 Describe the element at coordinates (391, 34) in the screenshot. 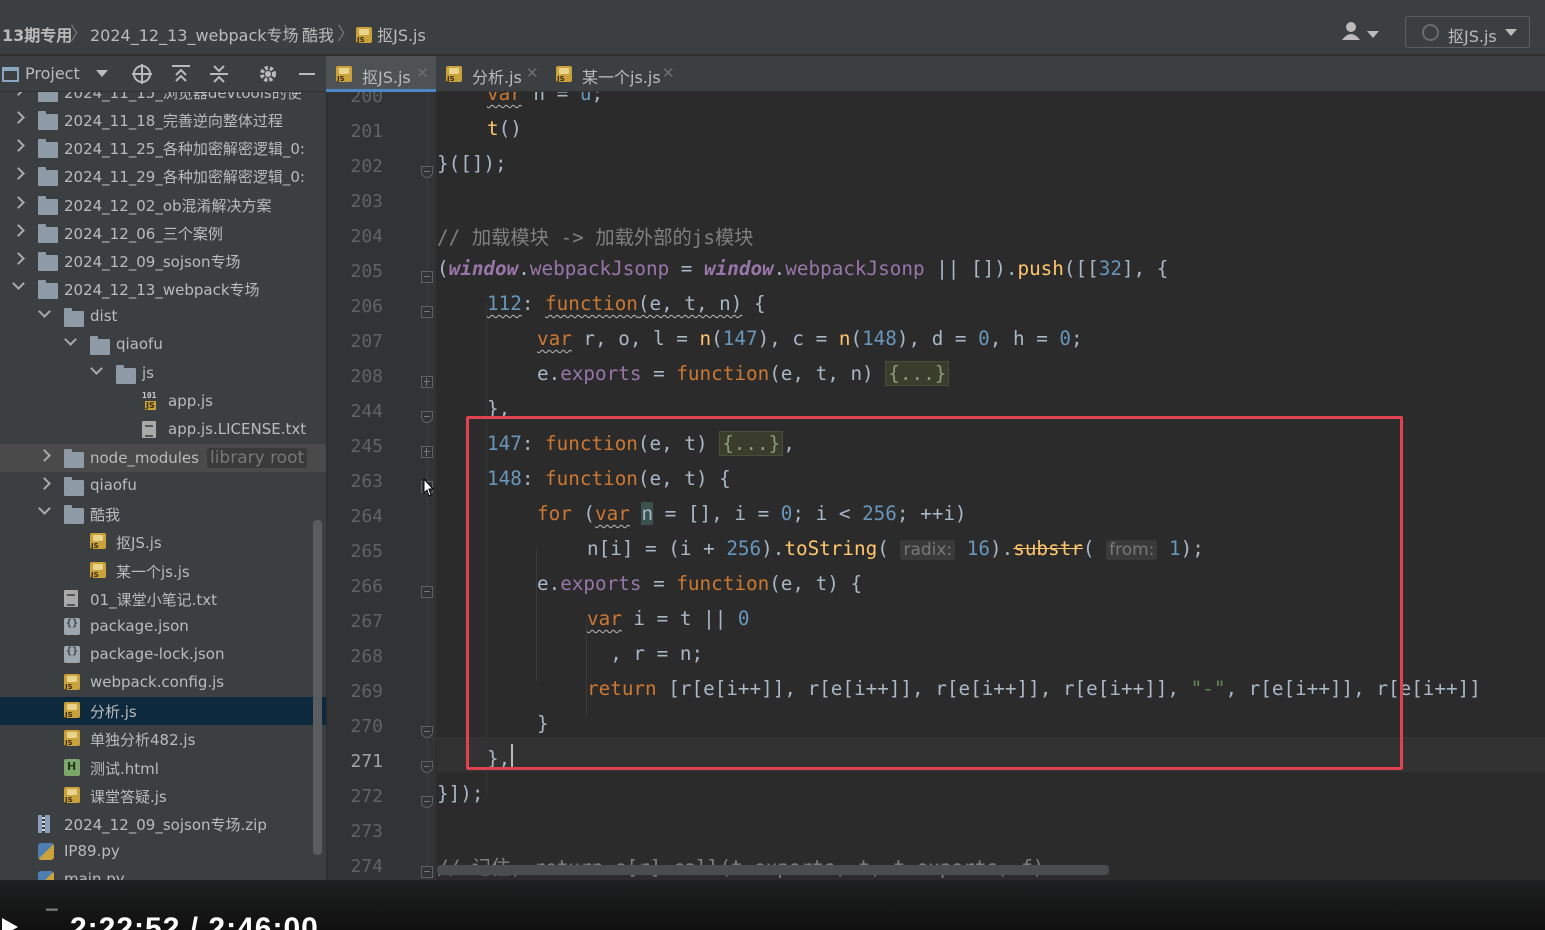

I see `breadcrumb-file: 抠JS.js` at that location.